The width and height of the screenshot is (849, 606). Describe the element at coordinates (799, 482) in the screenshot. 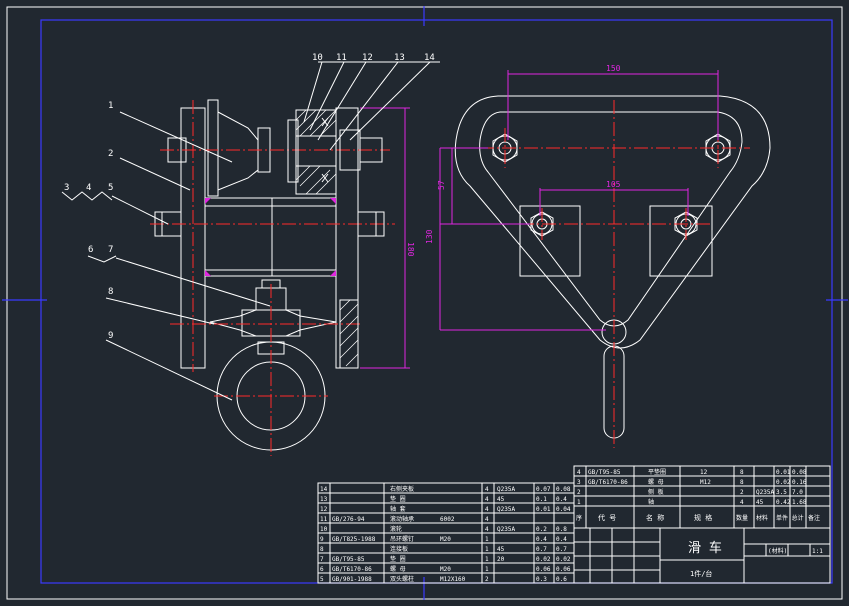

I see `bom-right-w2: 0.16` at that location.